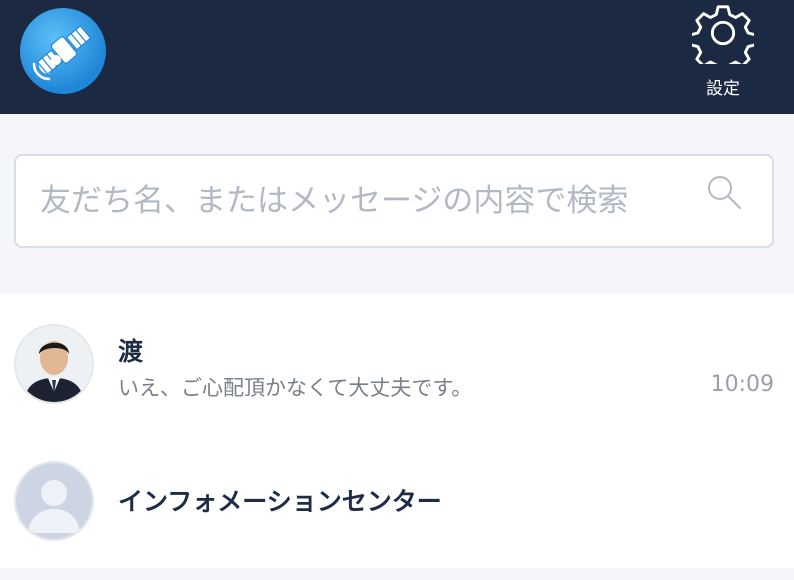 The width and height of the screenshot is (794, 580). What do you see at coordinates (724, 192) in the screenshot?
I see `search-icon` at bounding box center [724, 192].